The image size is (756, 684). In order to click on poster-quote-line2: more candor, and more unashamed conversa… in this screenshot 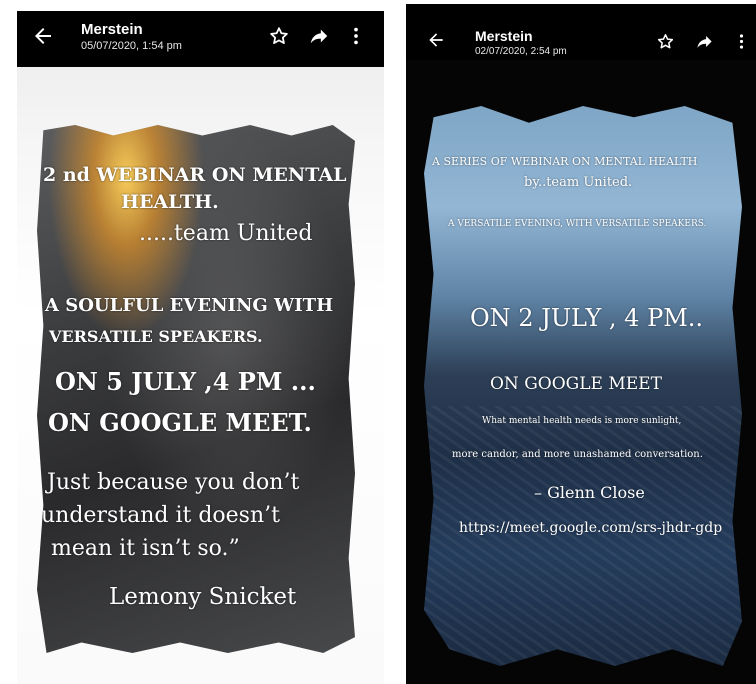, I will do `click(577, 454)`.